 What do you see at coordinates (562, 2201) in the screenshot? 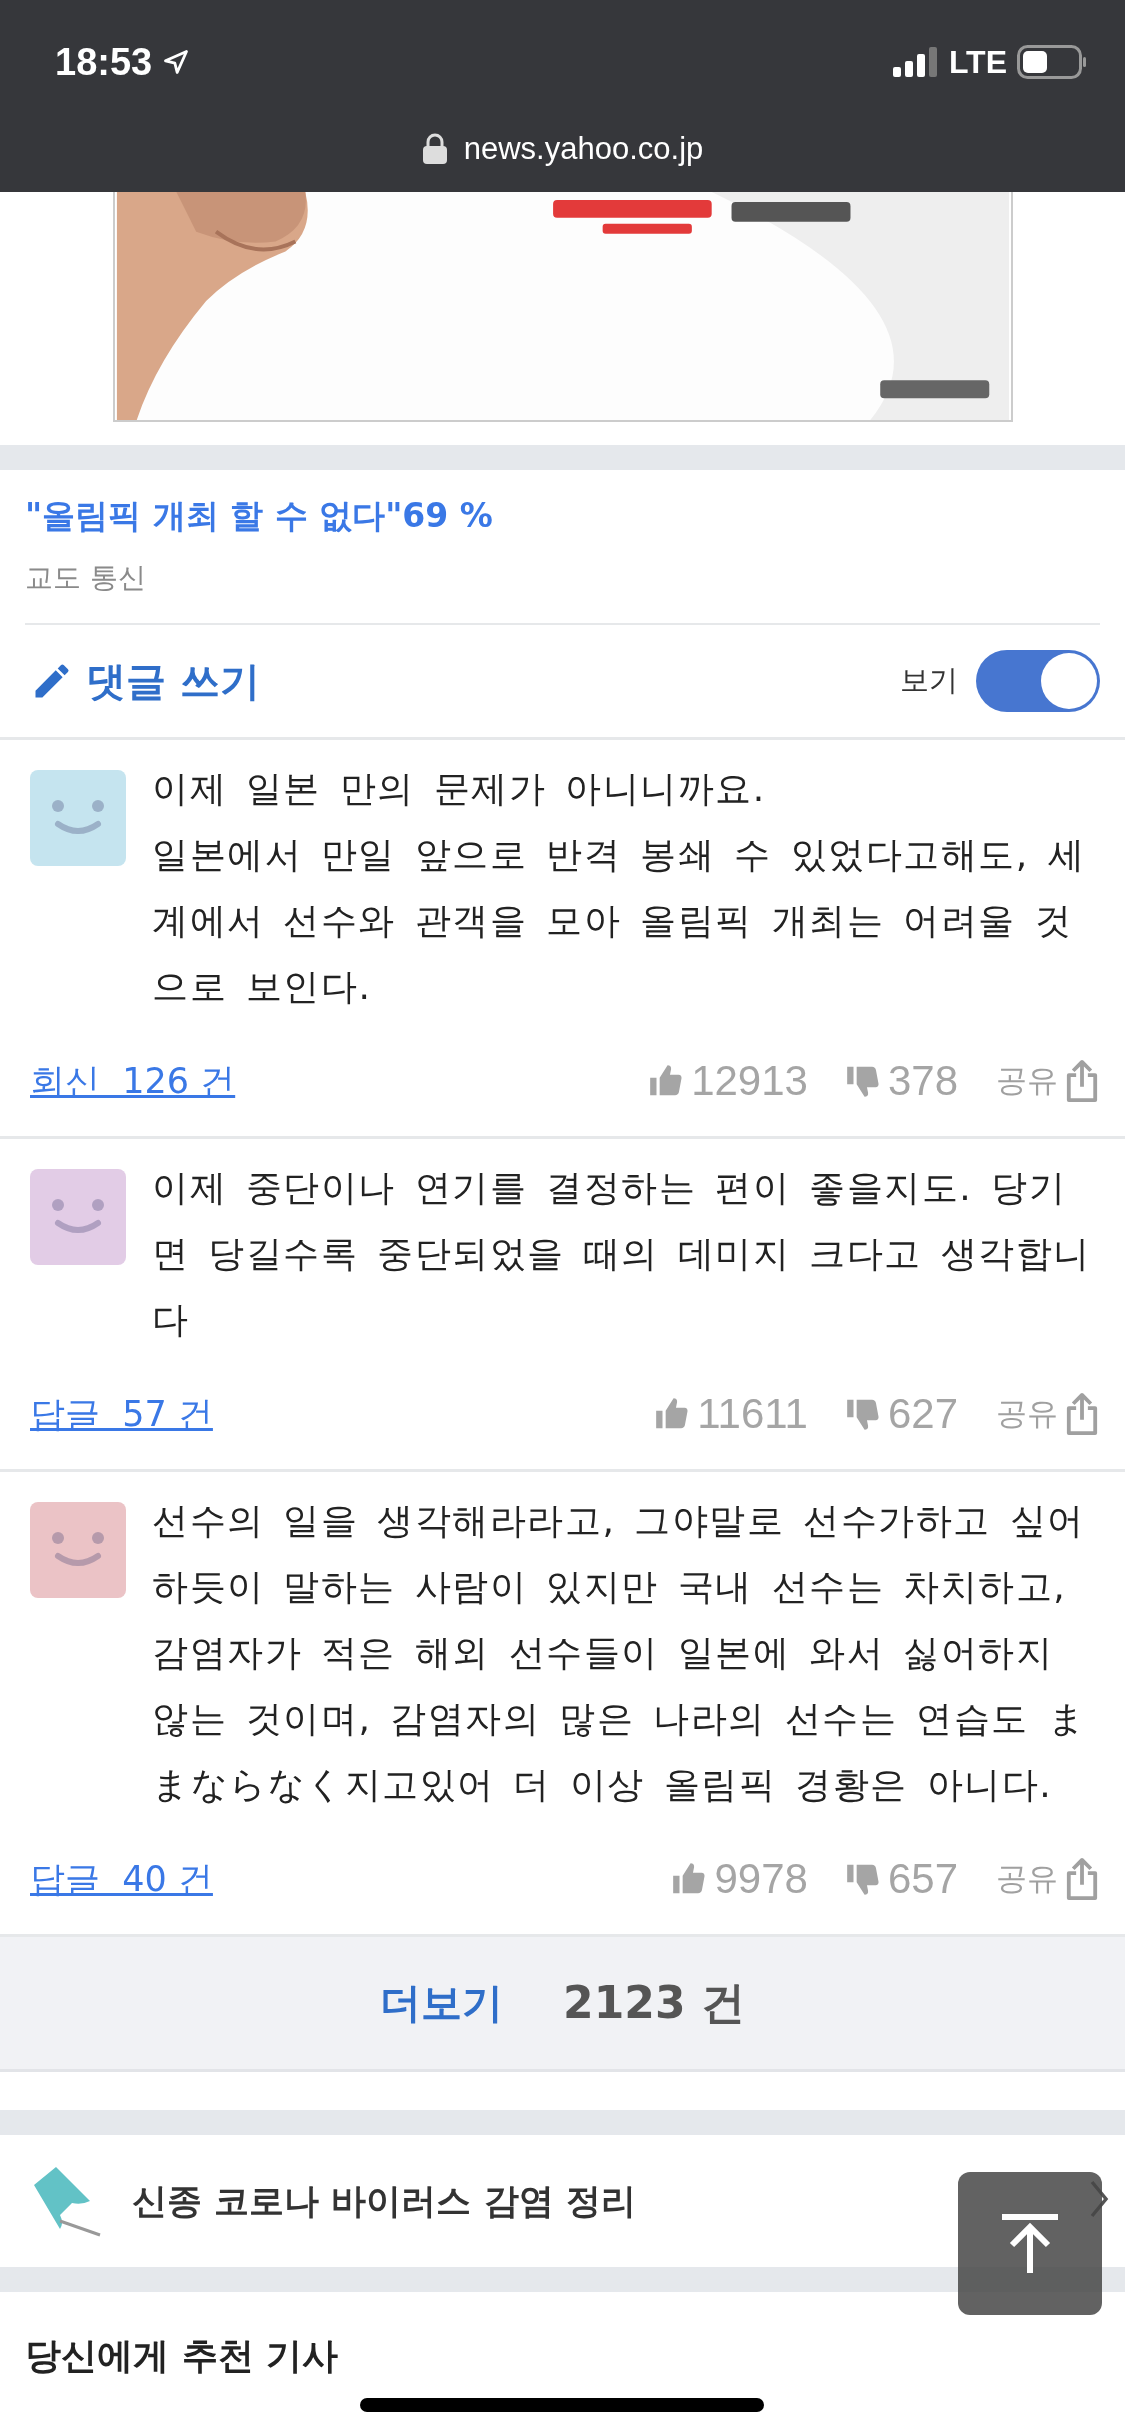
I see `topic-link: 신종 코로나 바이러스 감염 정리` at bounding box center [562, 2201].